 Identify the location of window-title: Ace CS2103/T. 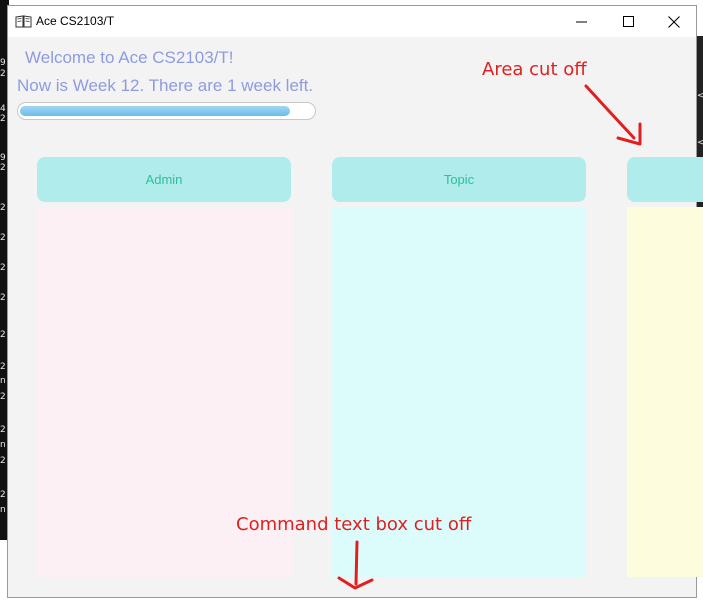
(75, 21).